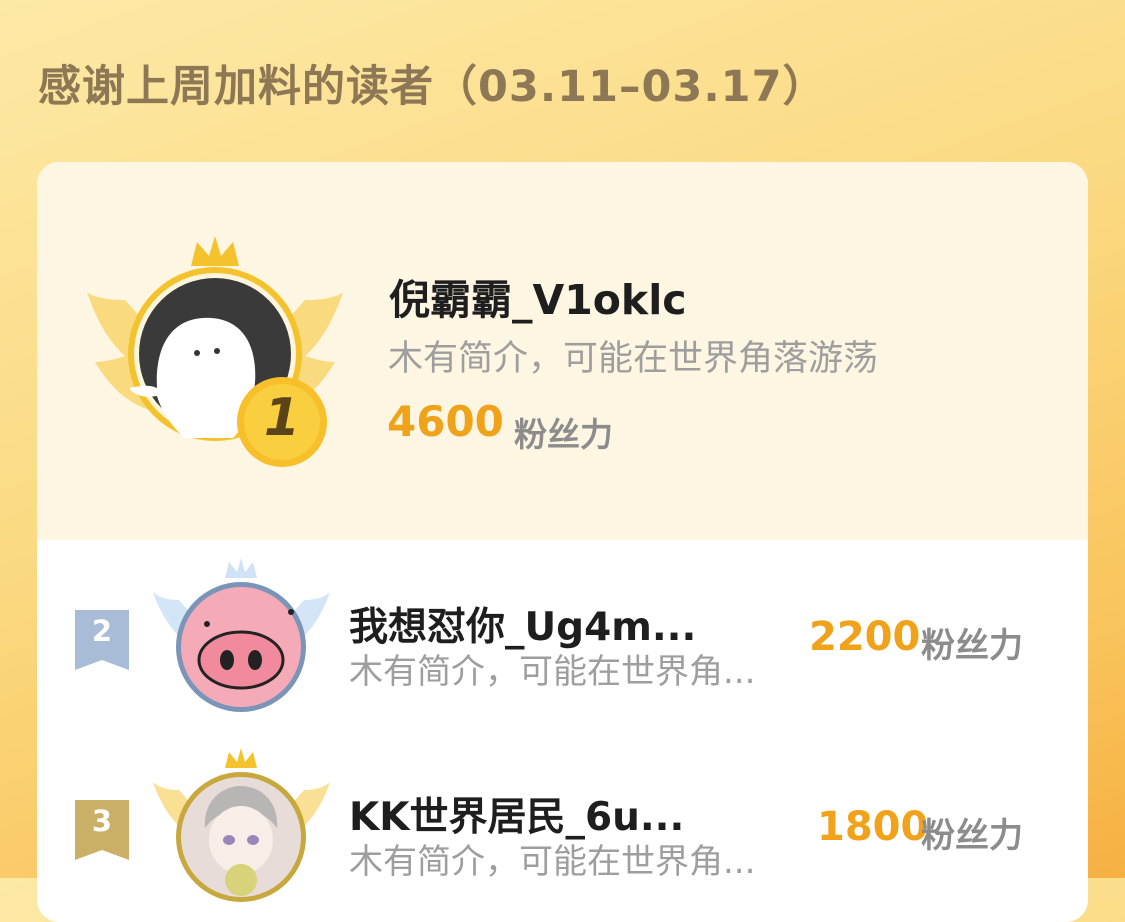  I want to click on rank3-avatar-frame, so click(241, 825).